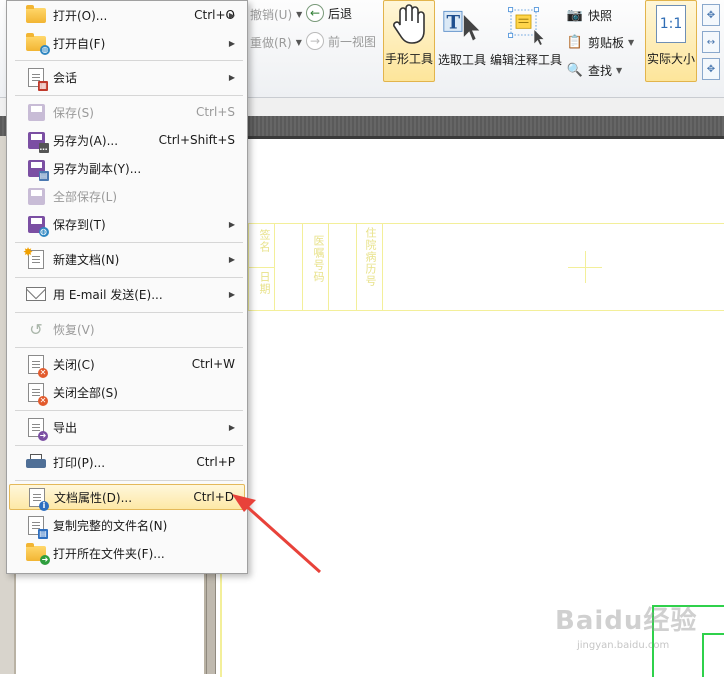  I want to click on menu-item-label: 保存(S), so click(73, 112).